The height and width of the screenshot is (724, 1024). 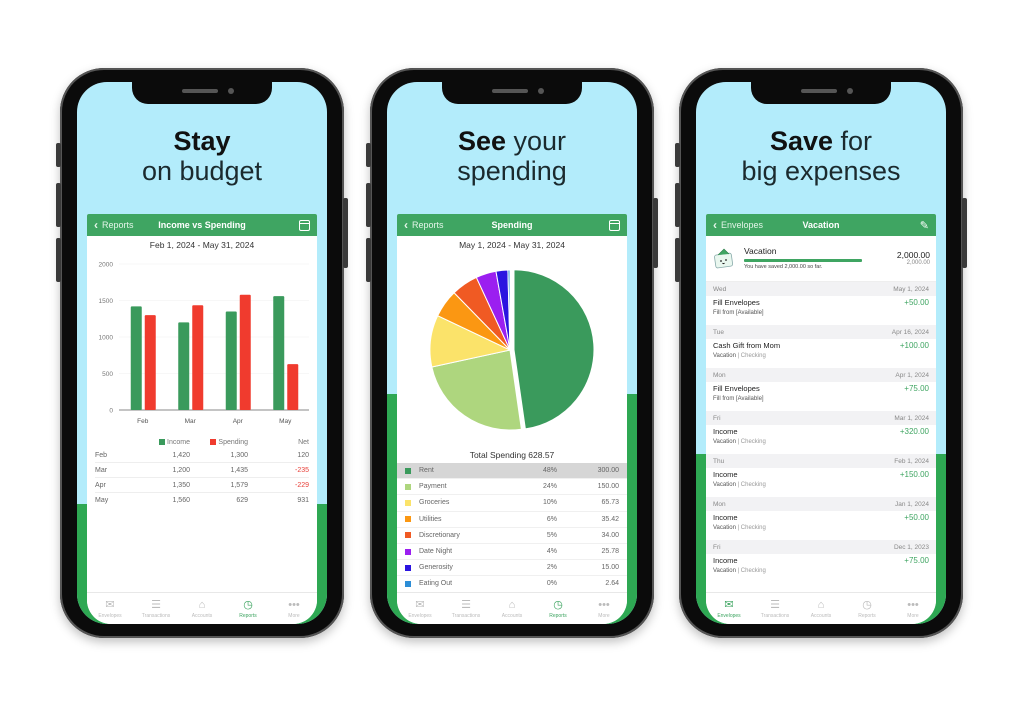 What do you see at coordinates (245, 352) in the screenshot?
I see `bar-spending-apr` at bounding box center [245, 352].